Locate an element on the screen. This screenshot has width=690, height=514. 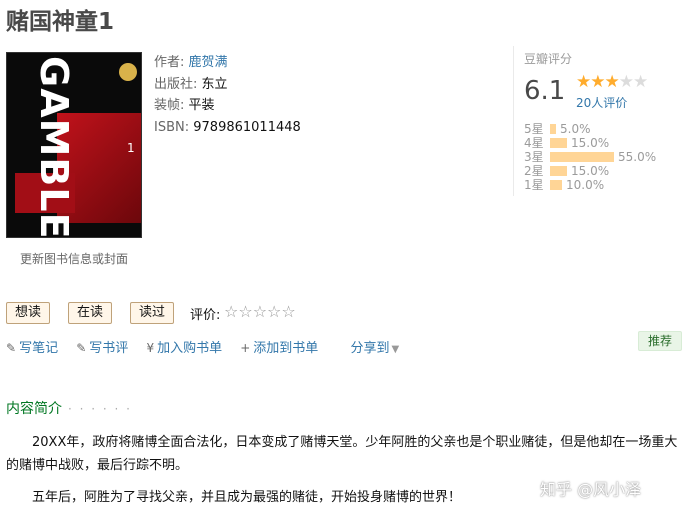
write-note-action: ✎ 写笔记 is located at coordinates (32, 346).